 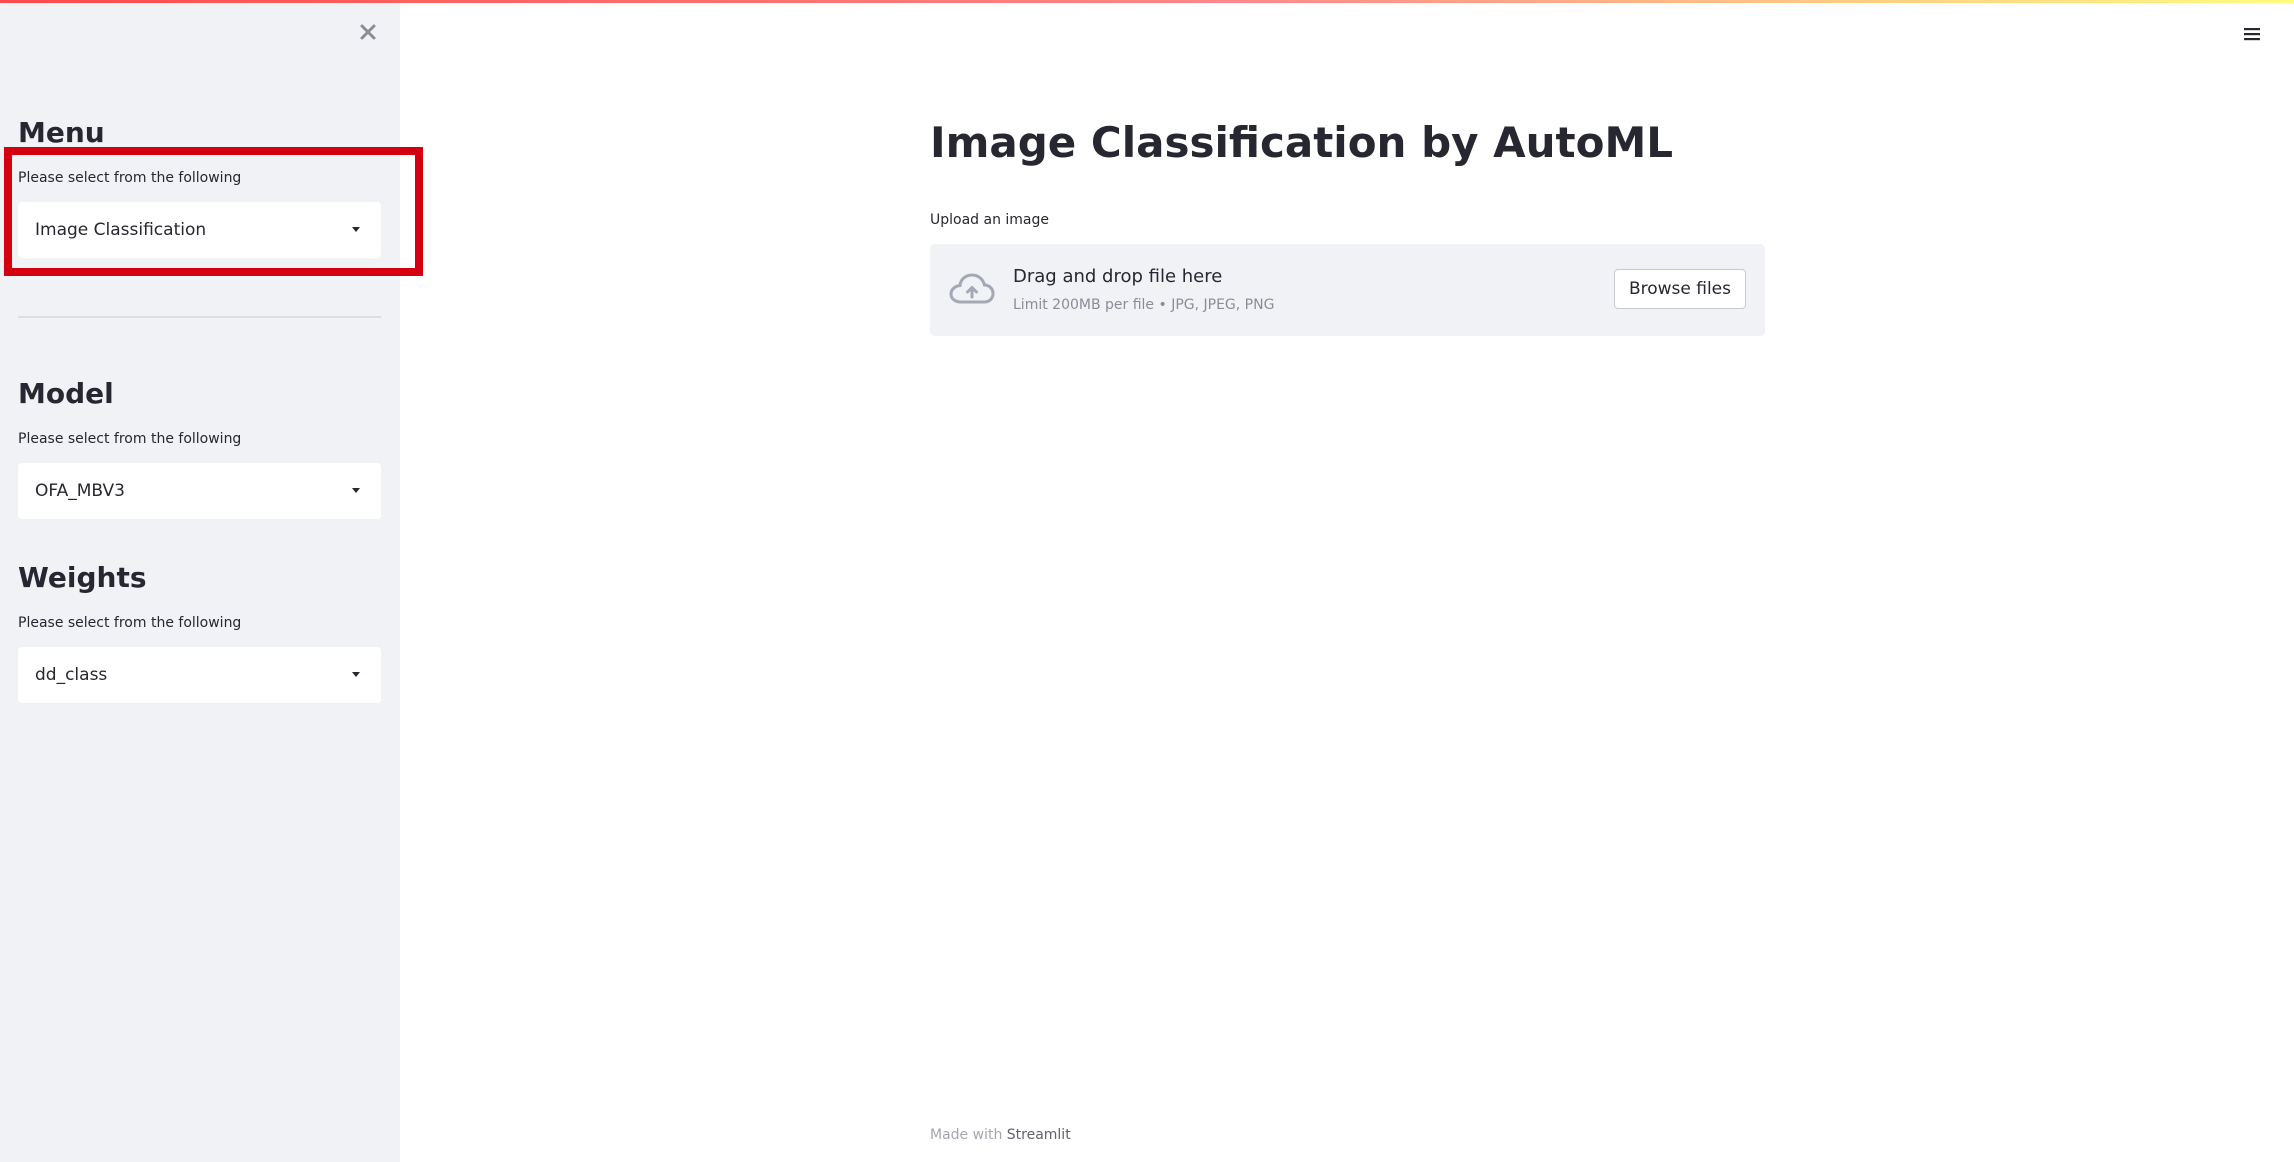 I want to click on model-select: OFA_MBV3, so click(x=199, y=491).